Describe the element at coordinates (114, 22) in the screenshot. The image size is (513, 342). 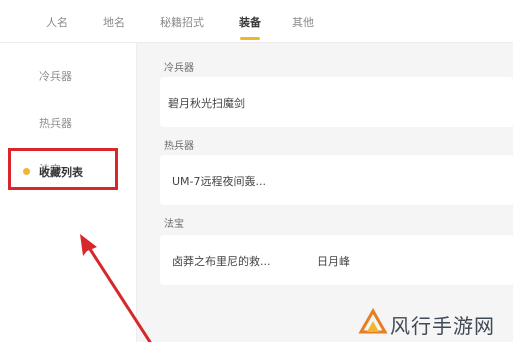
I see `tab-places: 地名` at that location.